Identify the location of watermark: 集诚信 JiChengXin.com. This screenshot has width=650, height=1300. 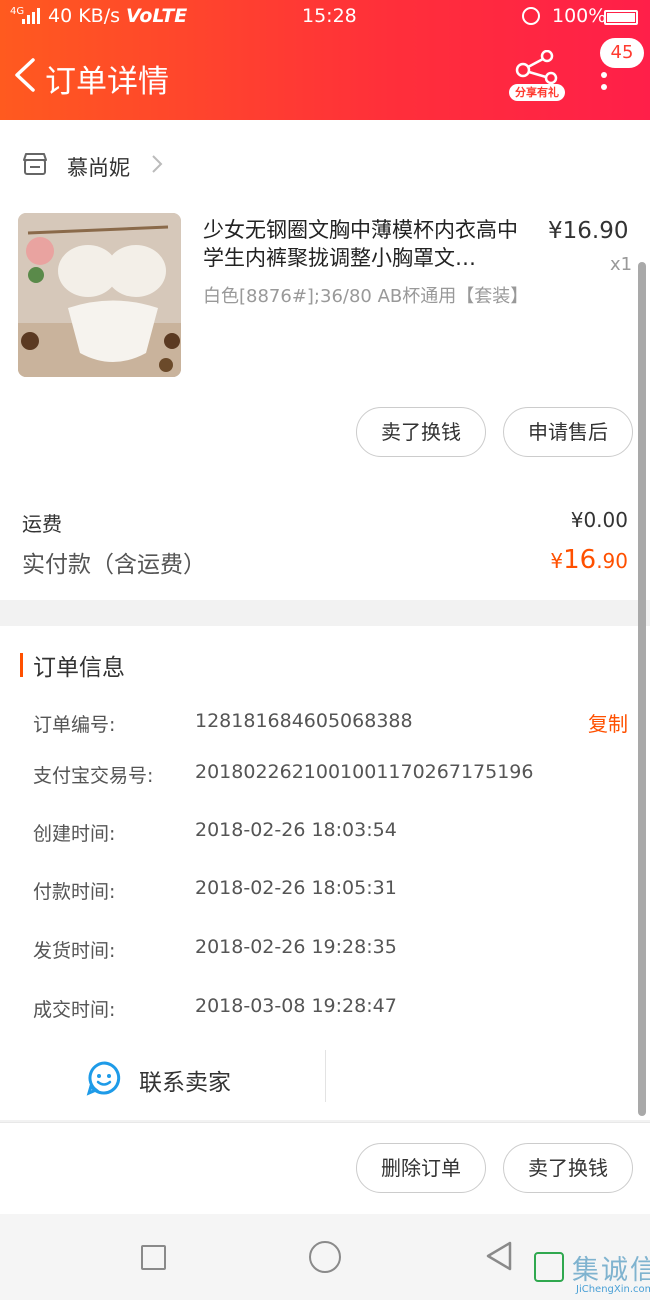
(591, 1274).